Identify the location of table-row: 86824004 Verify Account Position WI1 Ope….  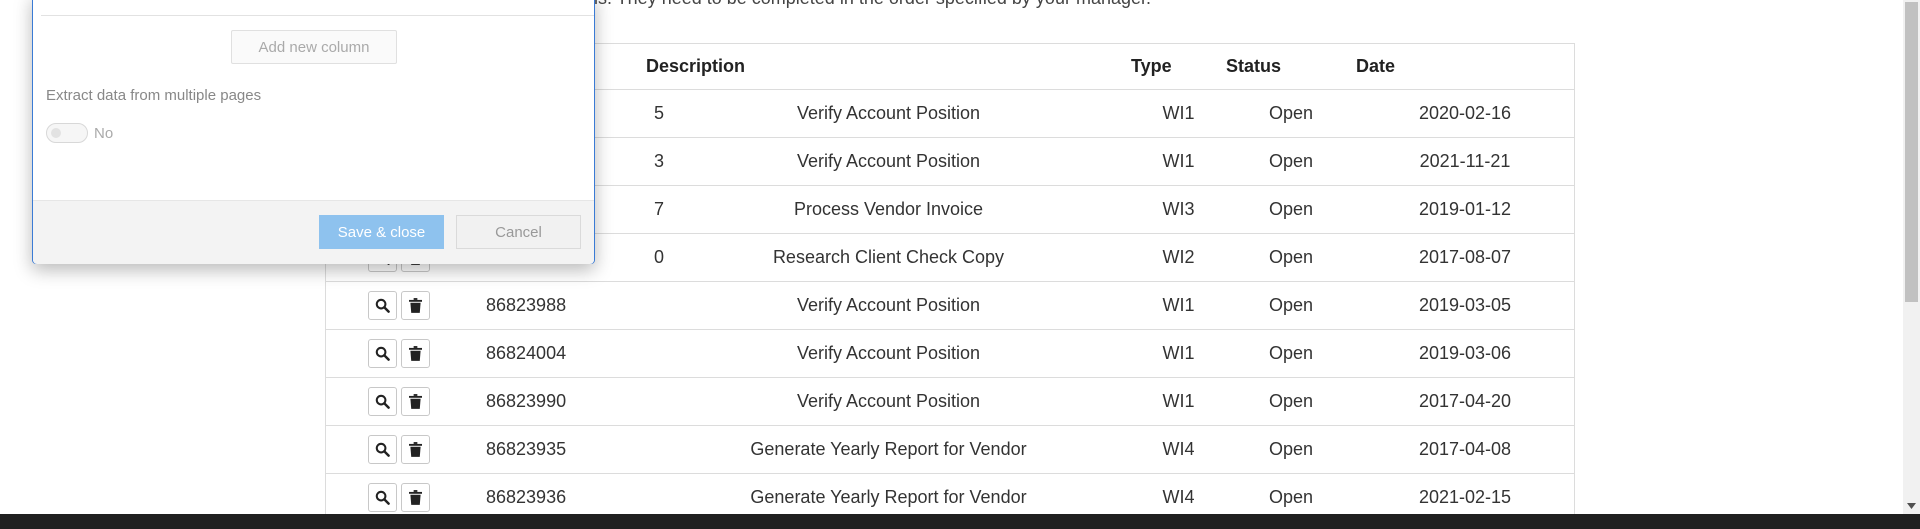
(950, 353).